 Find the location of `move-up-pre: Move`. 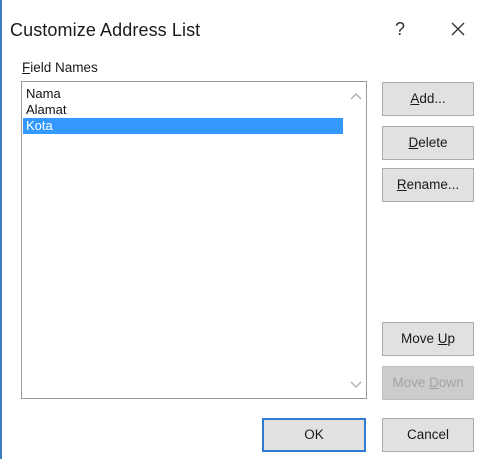

move-up-pre: Move is located at coordinates (419, 338).